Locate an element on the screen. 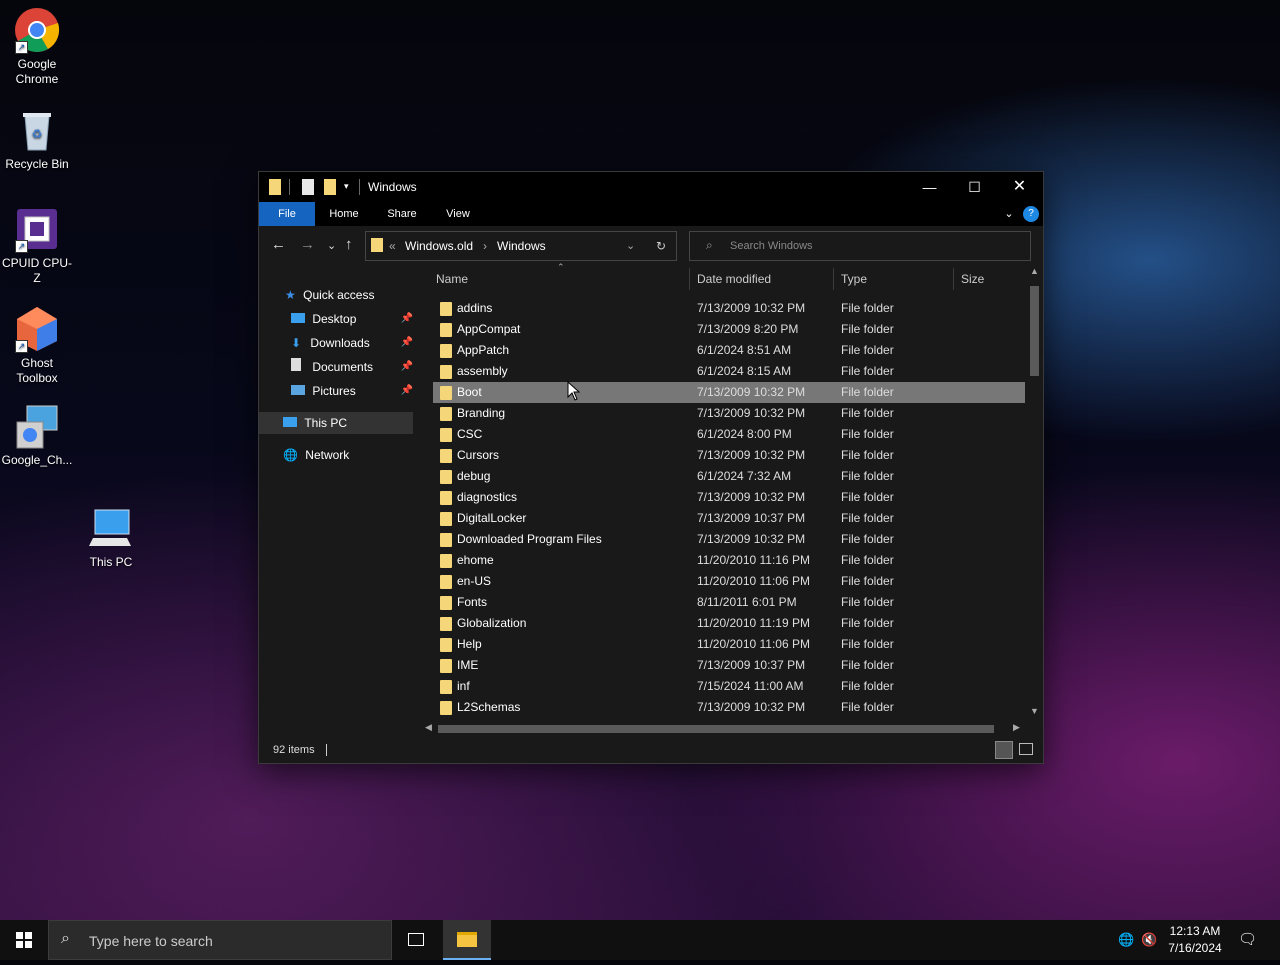 The height and width of the screenshot is (965, 1280). table-row: en-US 11/20/2010 11:06 PM File folder is located at coordinates (729, 581).